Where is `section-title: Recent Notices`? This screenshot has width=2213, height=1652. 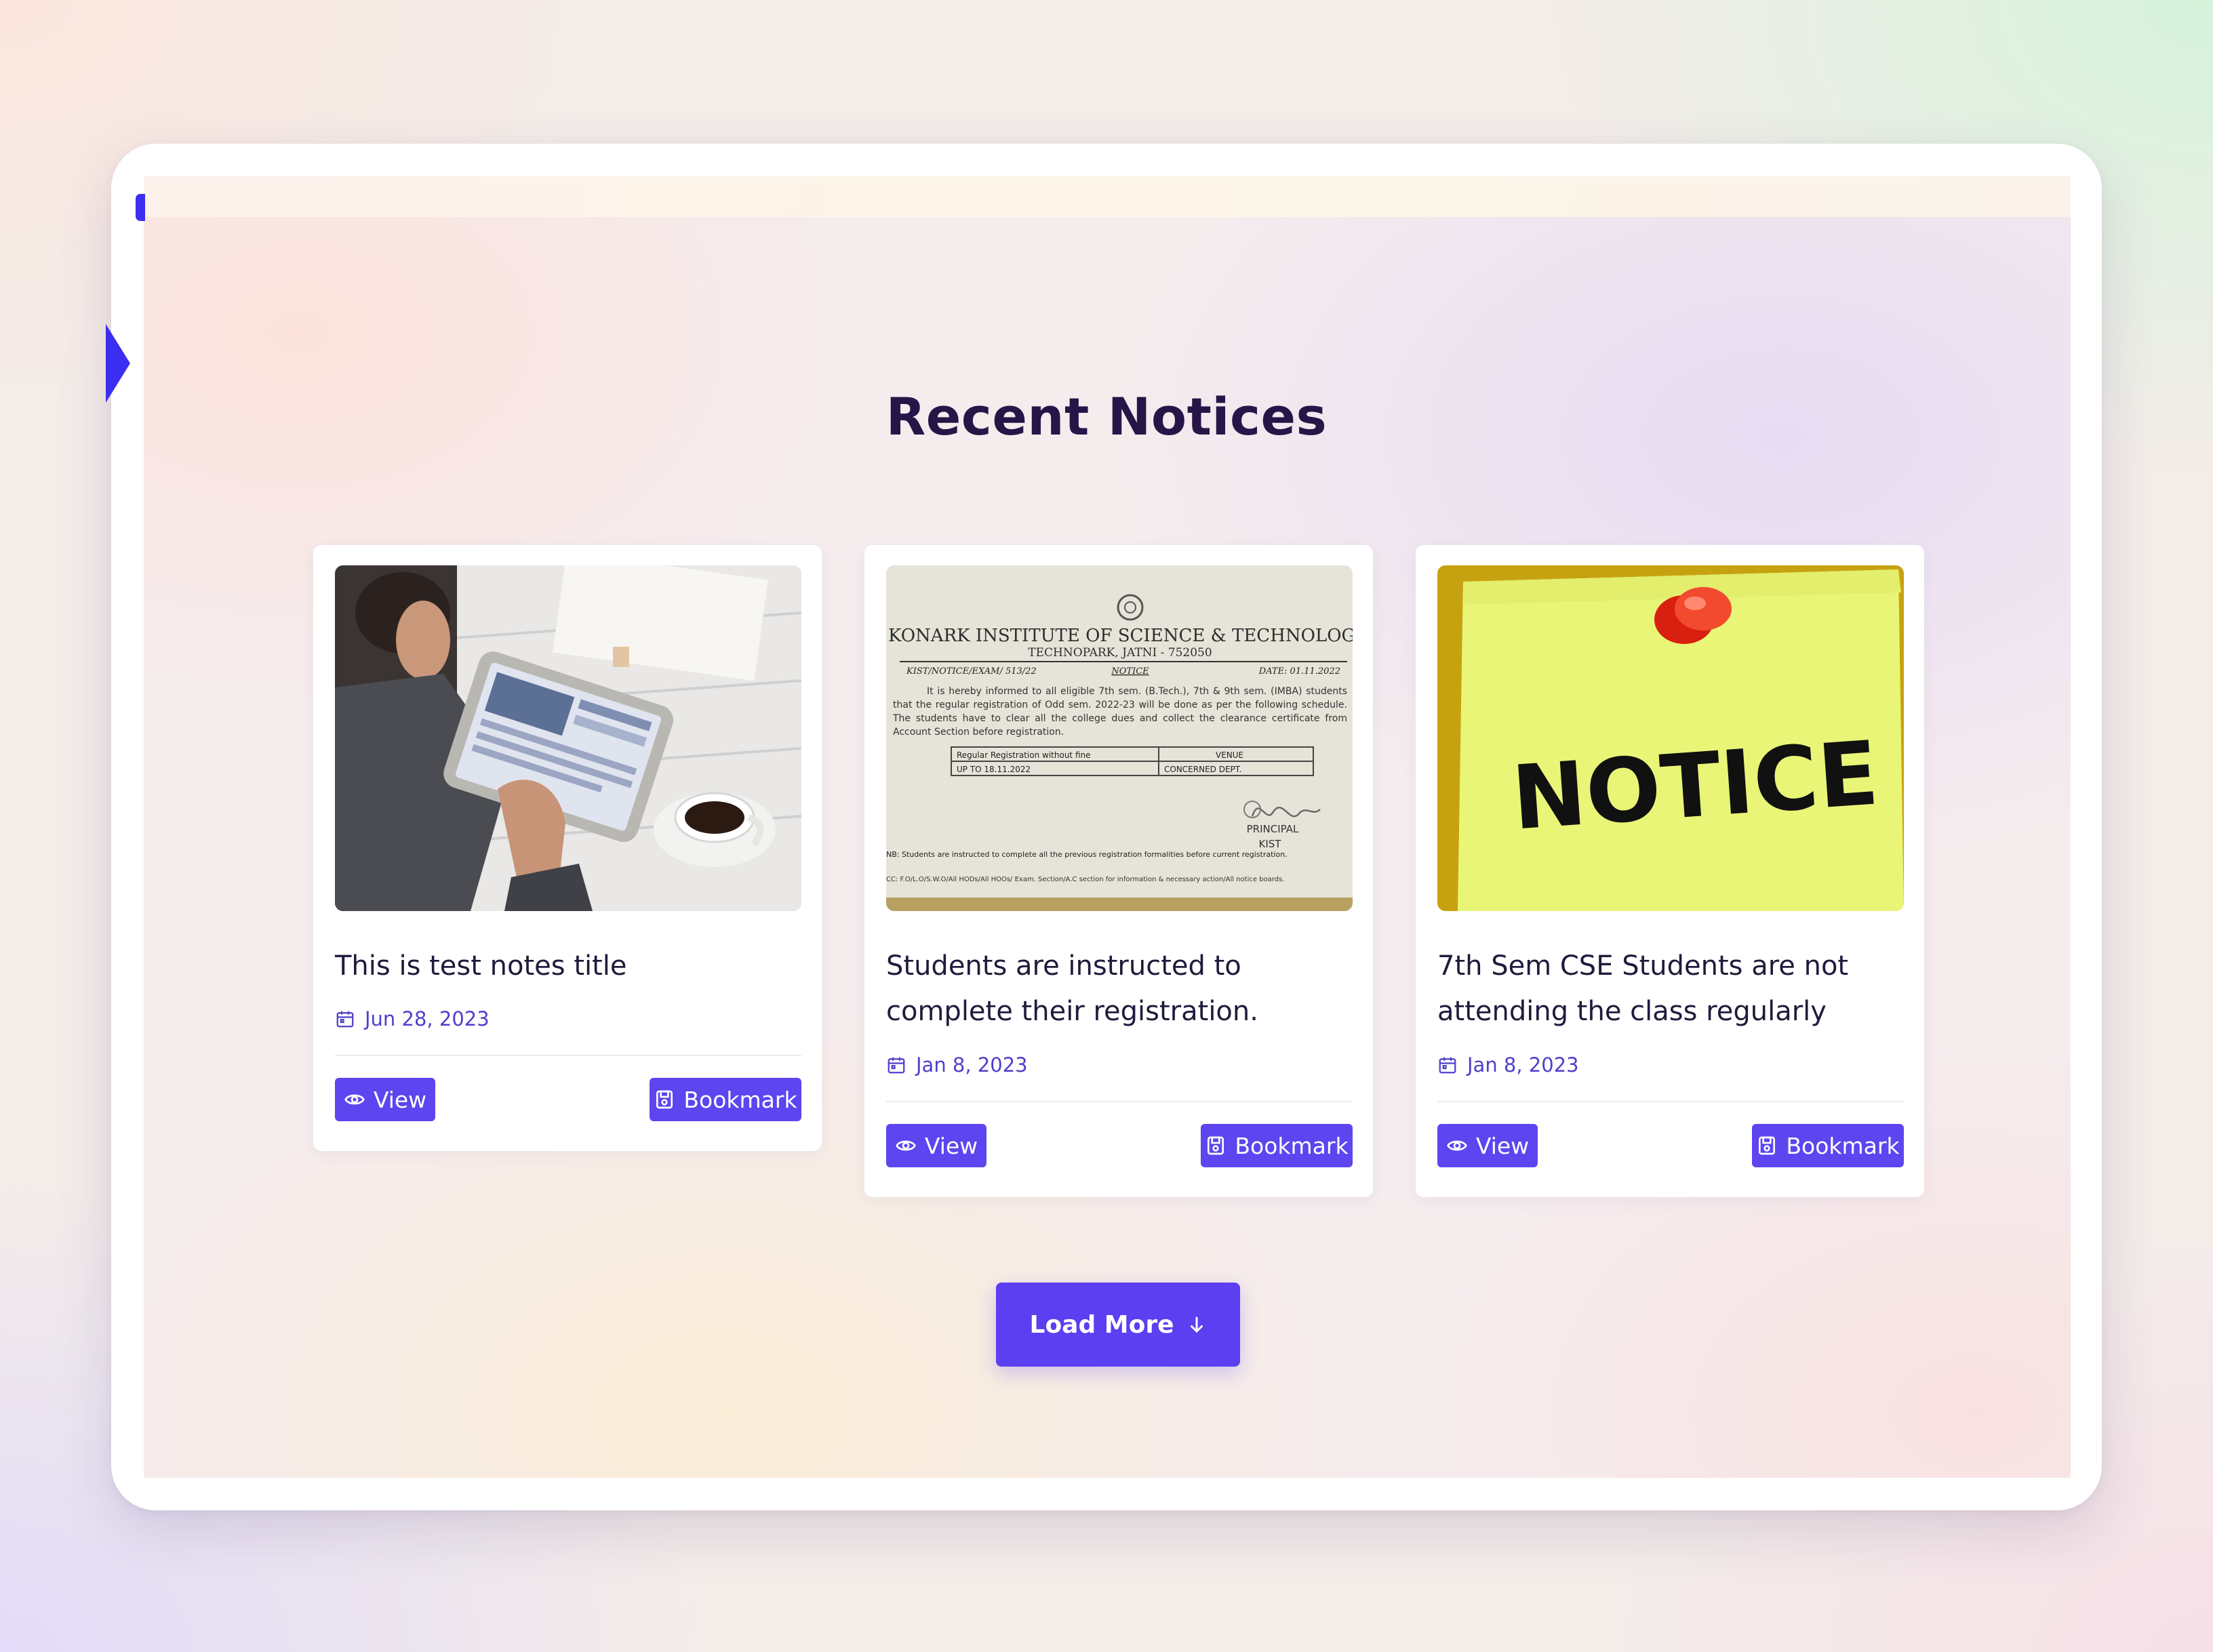 section-title: Recent Notices is located at coordinates (1106, 416).